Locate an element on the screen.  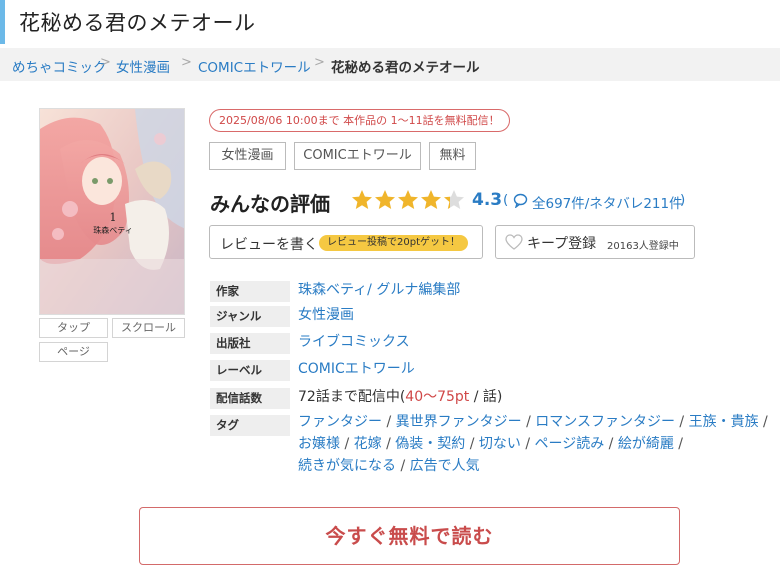
genre-link: 女性漫画 is located at coordinates (326, 314).